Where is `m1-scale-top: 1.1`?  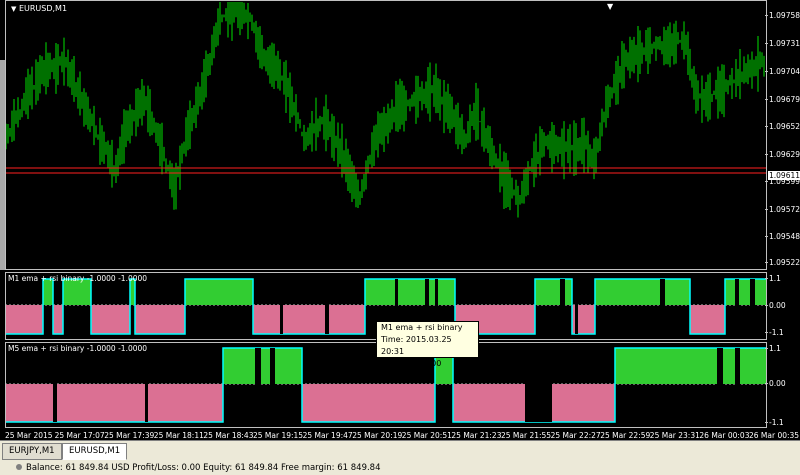
m1-scale-top: 1.1 is located at coordinates (773, 278).